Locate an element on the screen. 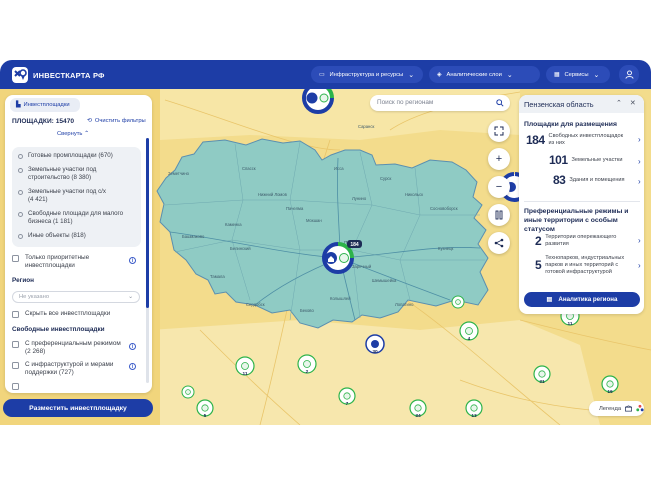  clear-filters-button: ⟲ Очистить фильтры is located at coordinates (116, 121).